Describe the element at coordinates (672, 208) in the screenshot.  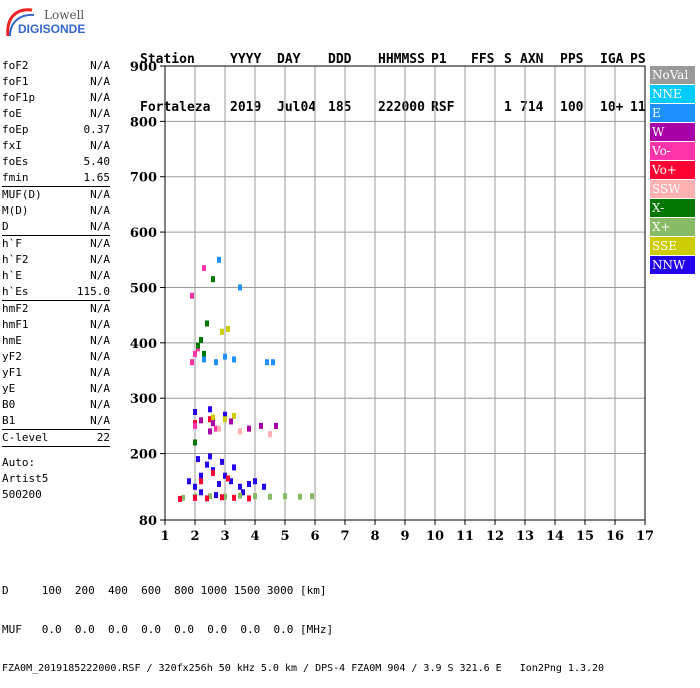
I see `legend-item: X-` at that location.